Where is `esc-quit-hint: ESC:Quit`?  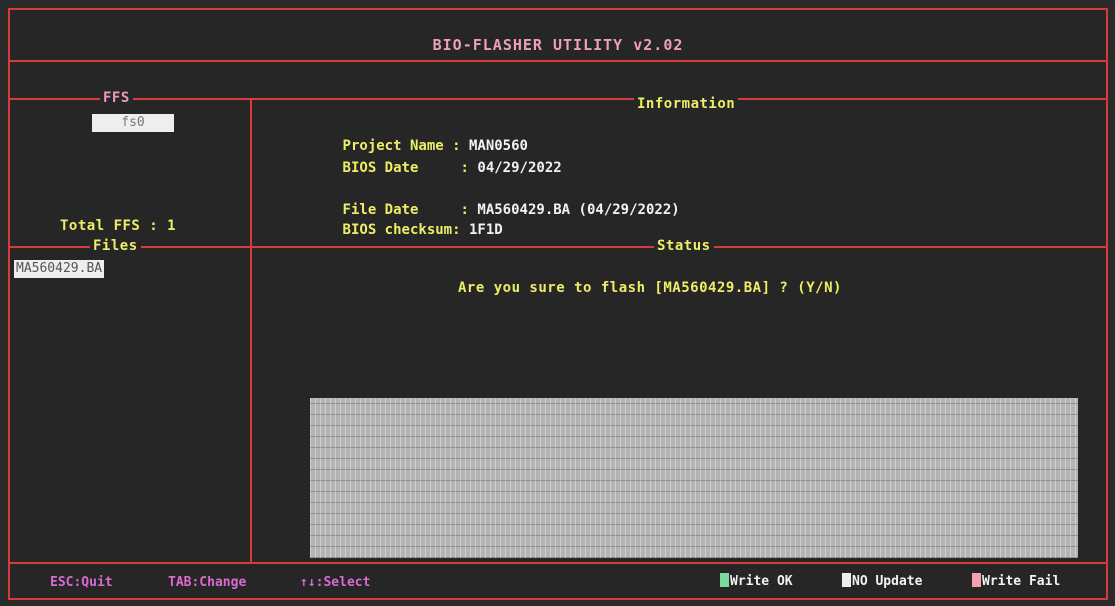 esc-quit-hint: ESC:Quit is located at coordinates (81, 582).